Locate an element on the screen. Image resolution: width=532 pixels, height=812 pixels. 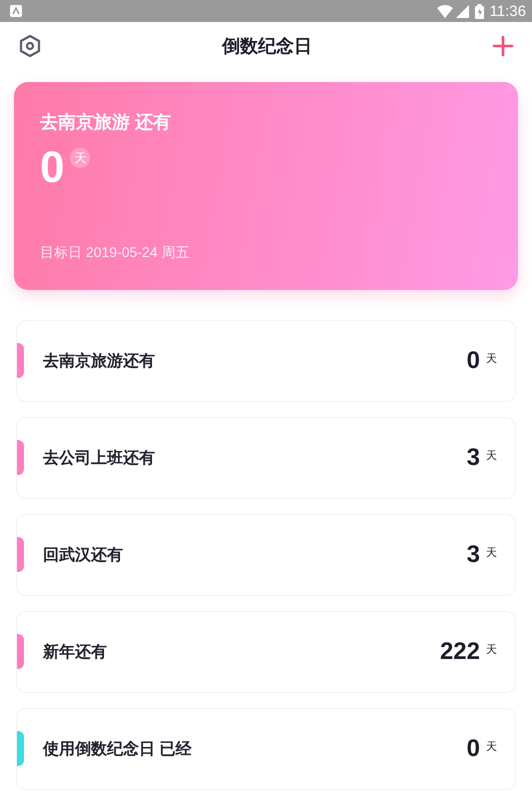
event-card: 去南京旅游还有 0 天 is located at coordinates (266, 361).